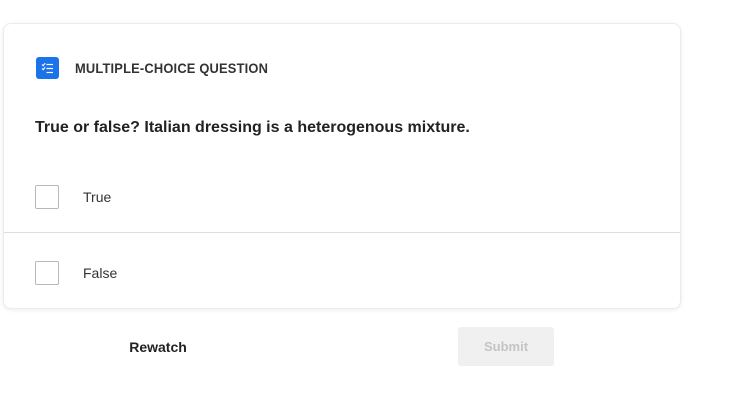 The height and width of the screenshot is (420, 734). What do you see at coordinates (47, 273) in the screenshot?
I see `option-false-checkbox` at bounding box center [47, 273].